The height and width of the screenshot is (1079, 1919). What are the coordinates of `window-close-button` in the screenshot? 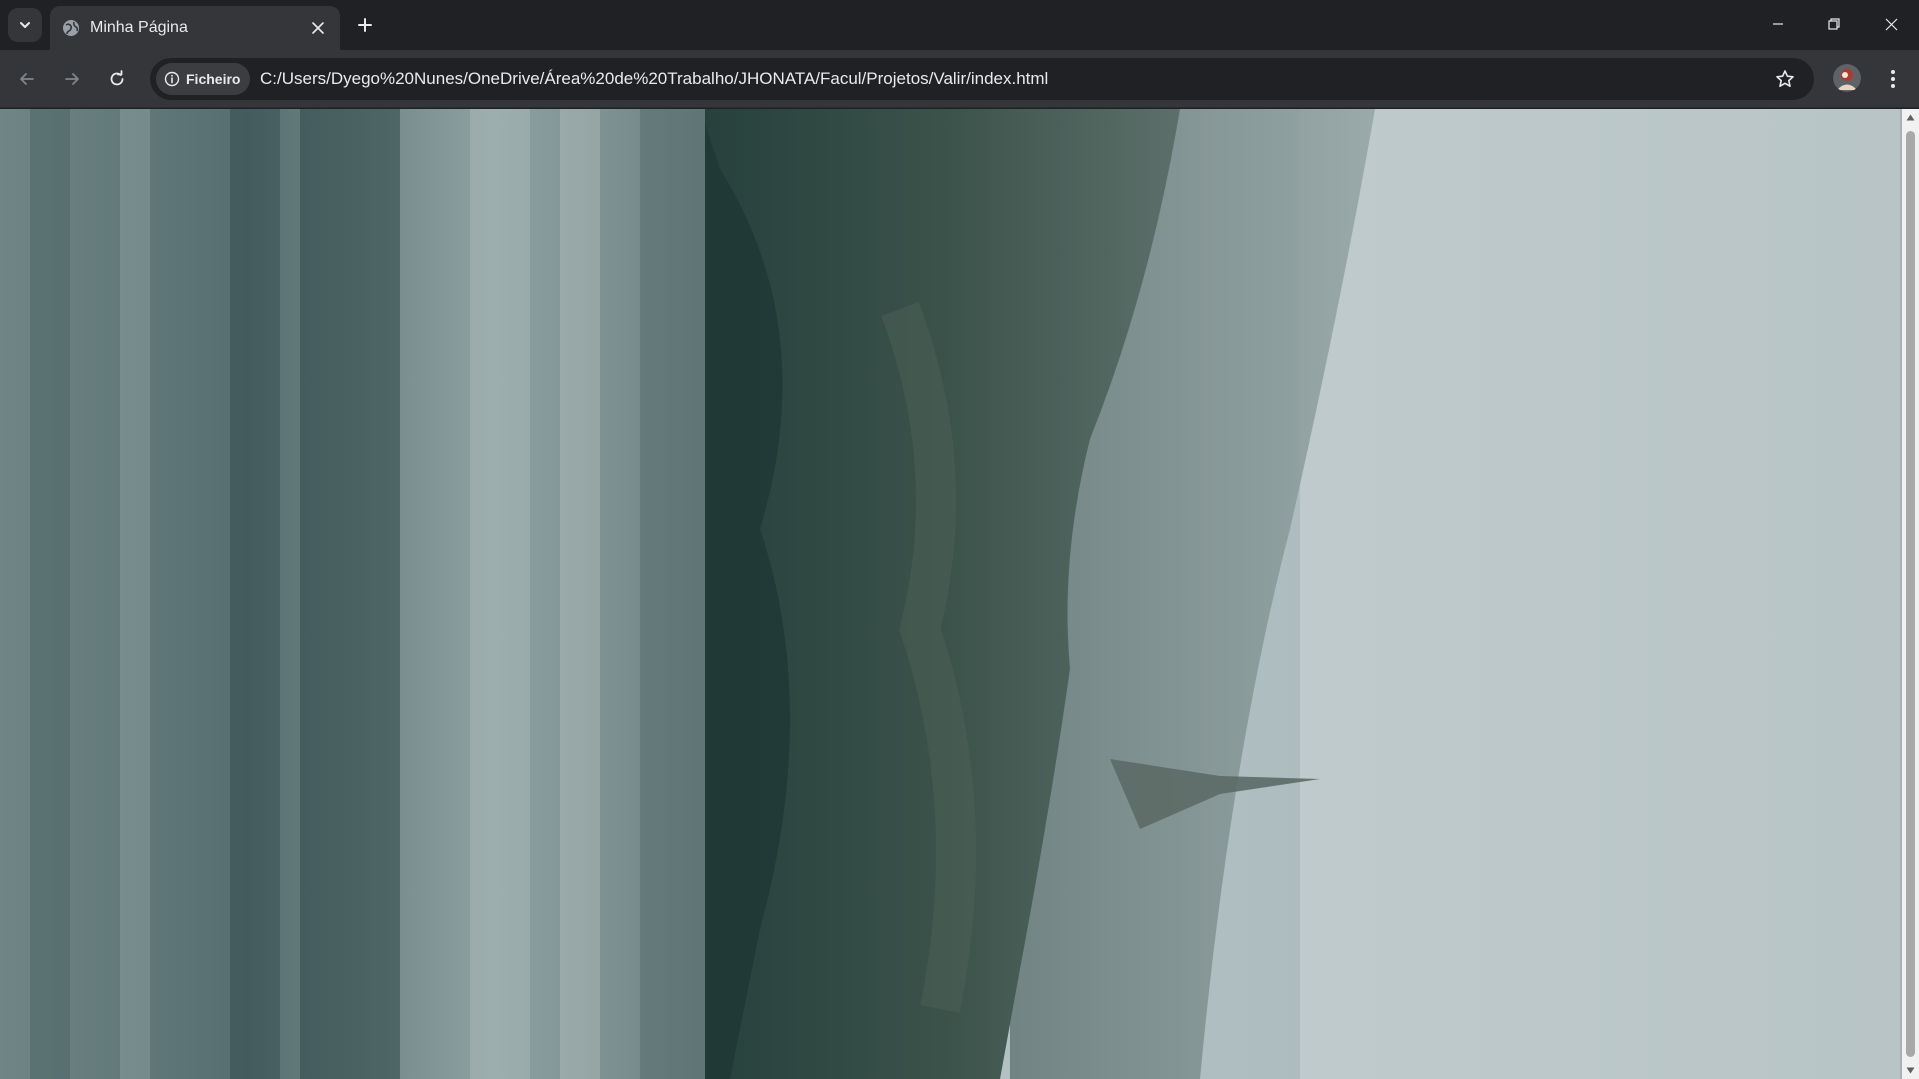 It's located at (1891, 24).